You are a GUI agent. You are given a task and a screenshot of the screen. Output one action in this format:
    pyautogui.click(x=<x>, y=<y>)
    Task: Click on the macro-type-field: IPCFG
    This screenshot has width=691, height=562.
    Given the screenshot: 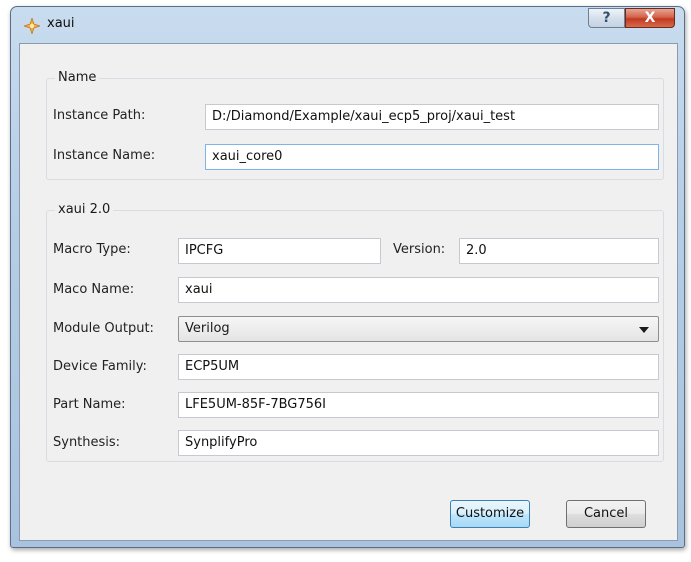 What is the action you would take?
    pyautogui.click(x=279, y=251)
    